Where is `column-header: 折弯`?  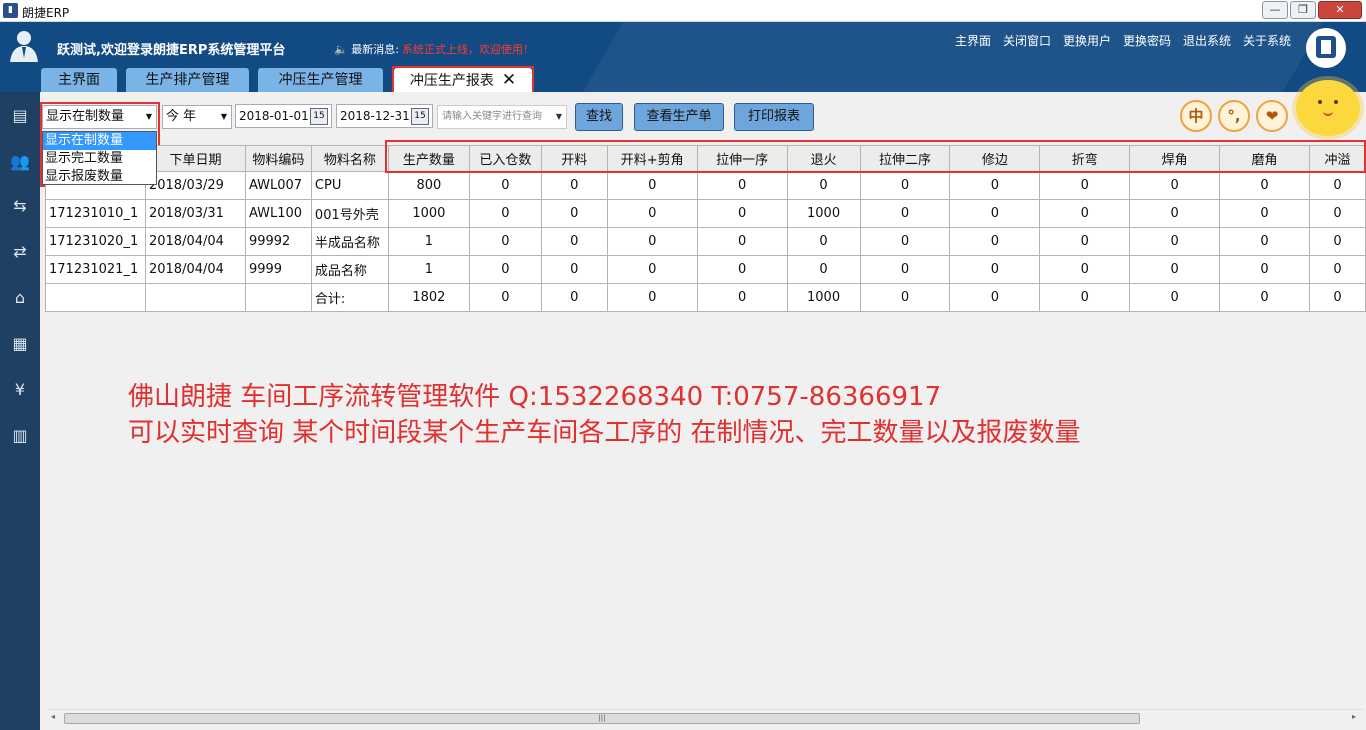 column-header: 折弯 is located at coordinates (1085, 158).